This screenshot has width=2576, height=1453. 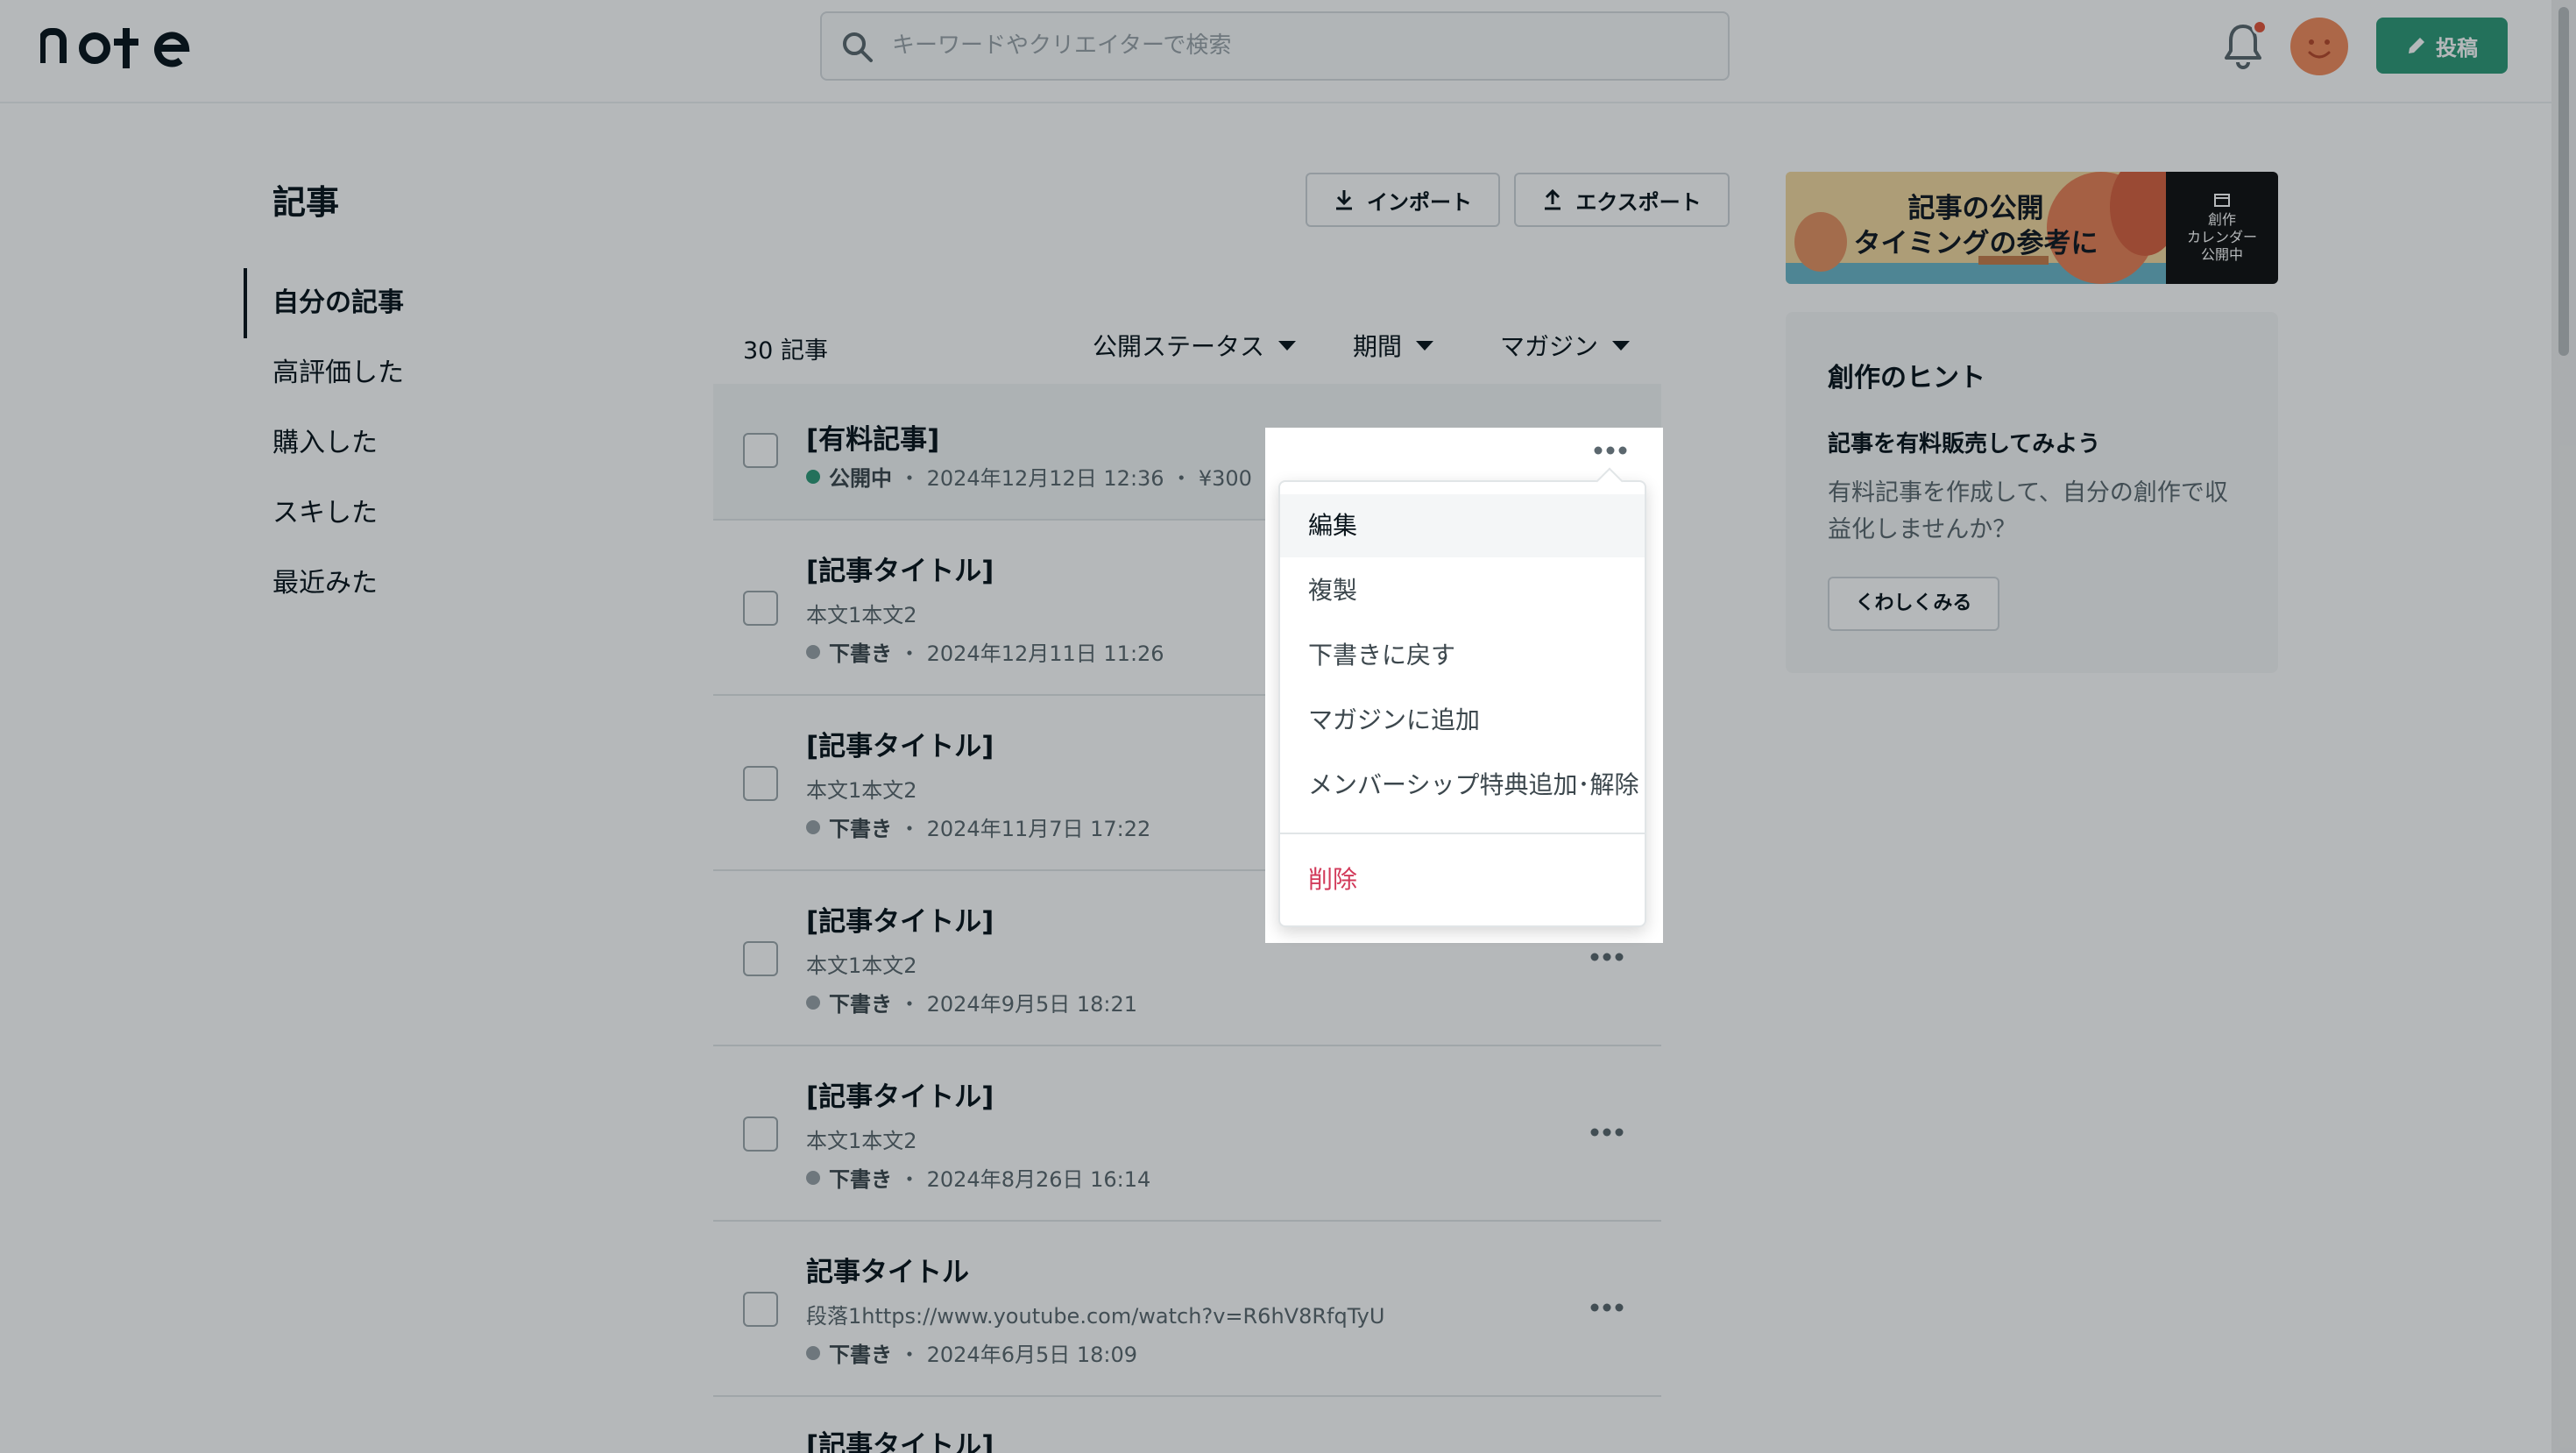 I want to click on menu-item-add-magazine: マガジンに追加, so click(x=1462, y=720).